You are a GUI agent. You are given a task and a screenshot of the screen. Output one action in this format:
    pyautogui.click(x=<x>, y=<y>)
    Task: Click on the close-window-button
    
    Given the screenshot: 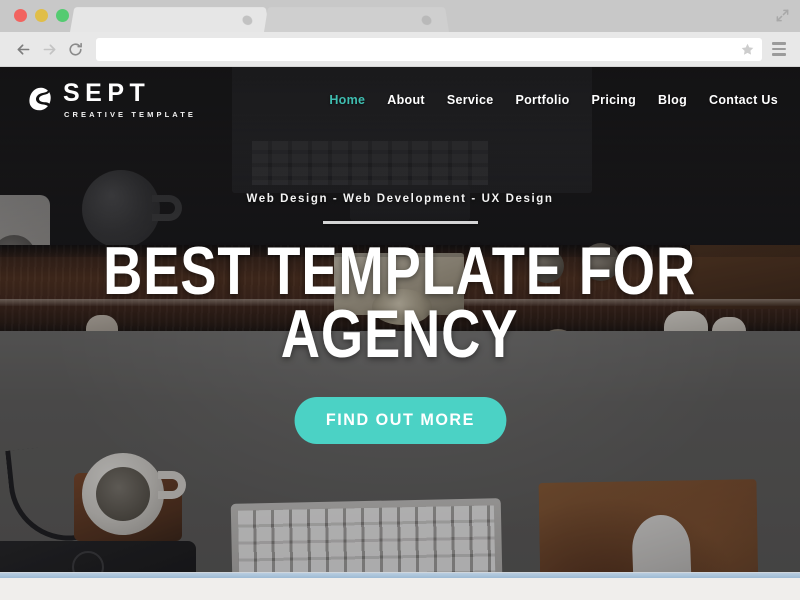 What is the action you would take?
    pyautogui.click(x=20, y=15)
    